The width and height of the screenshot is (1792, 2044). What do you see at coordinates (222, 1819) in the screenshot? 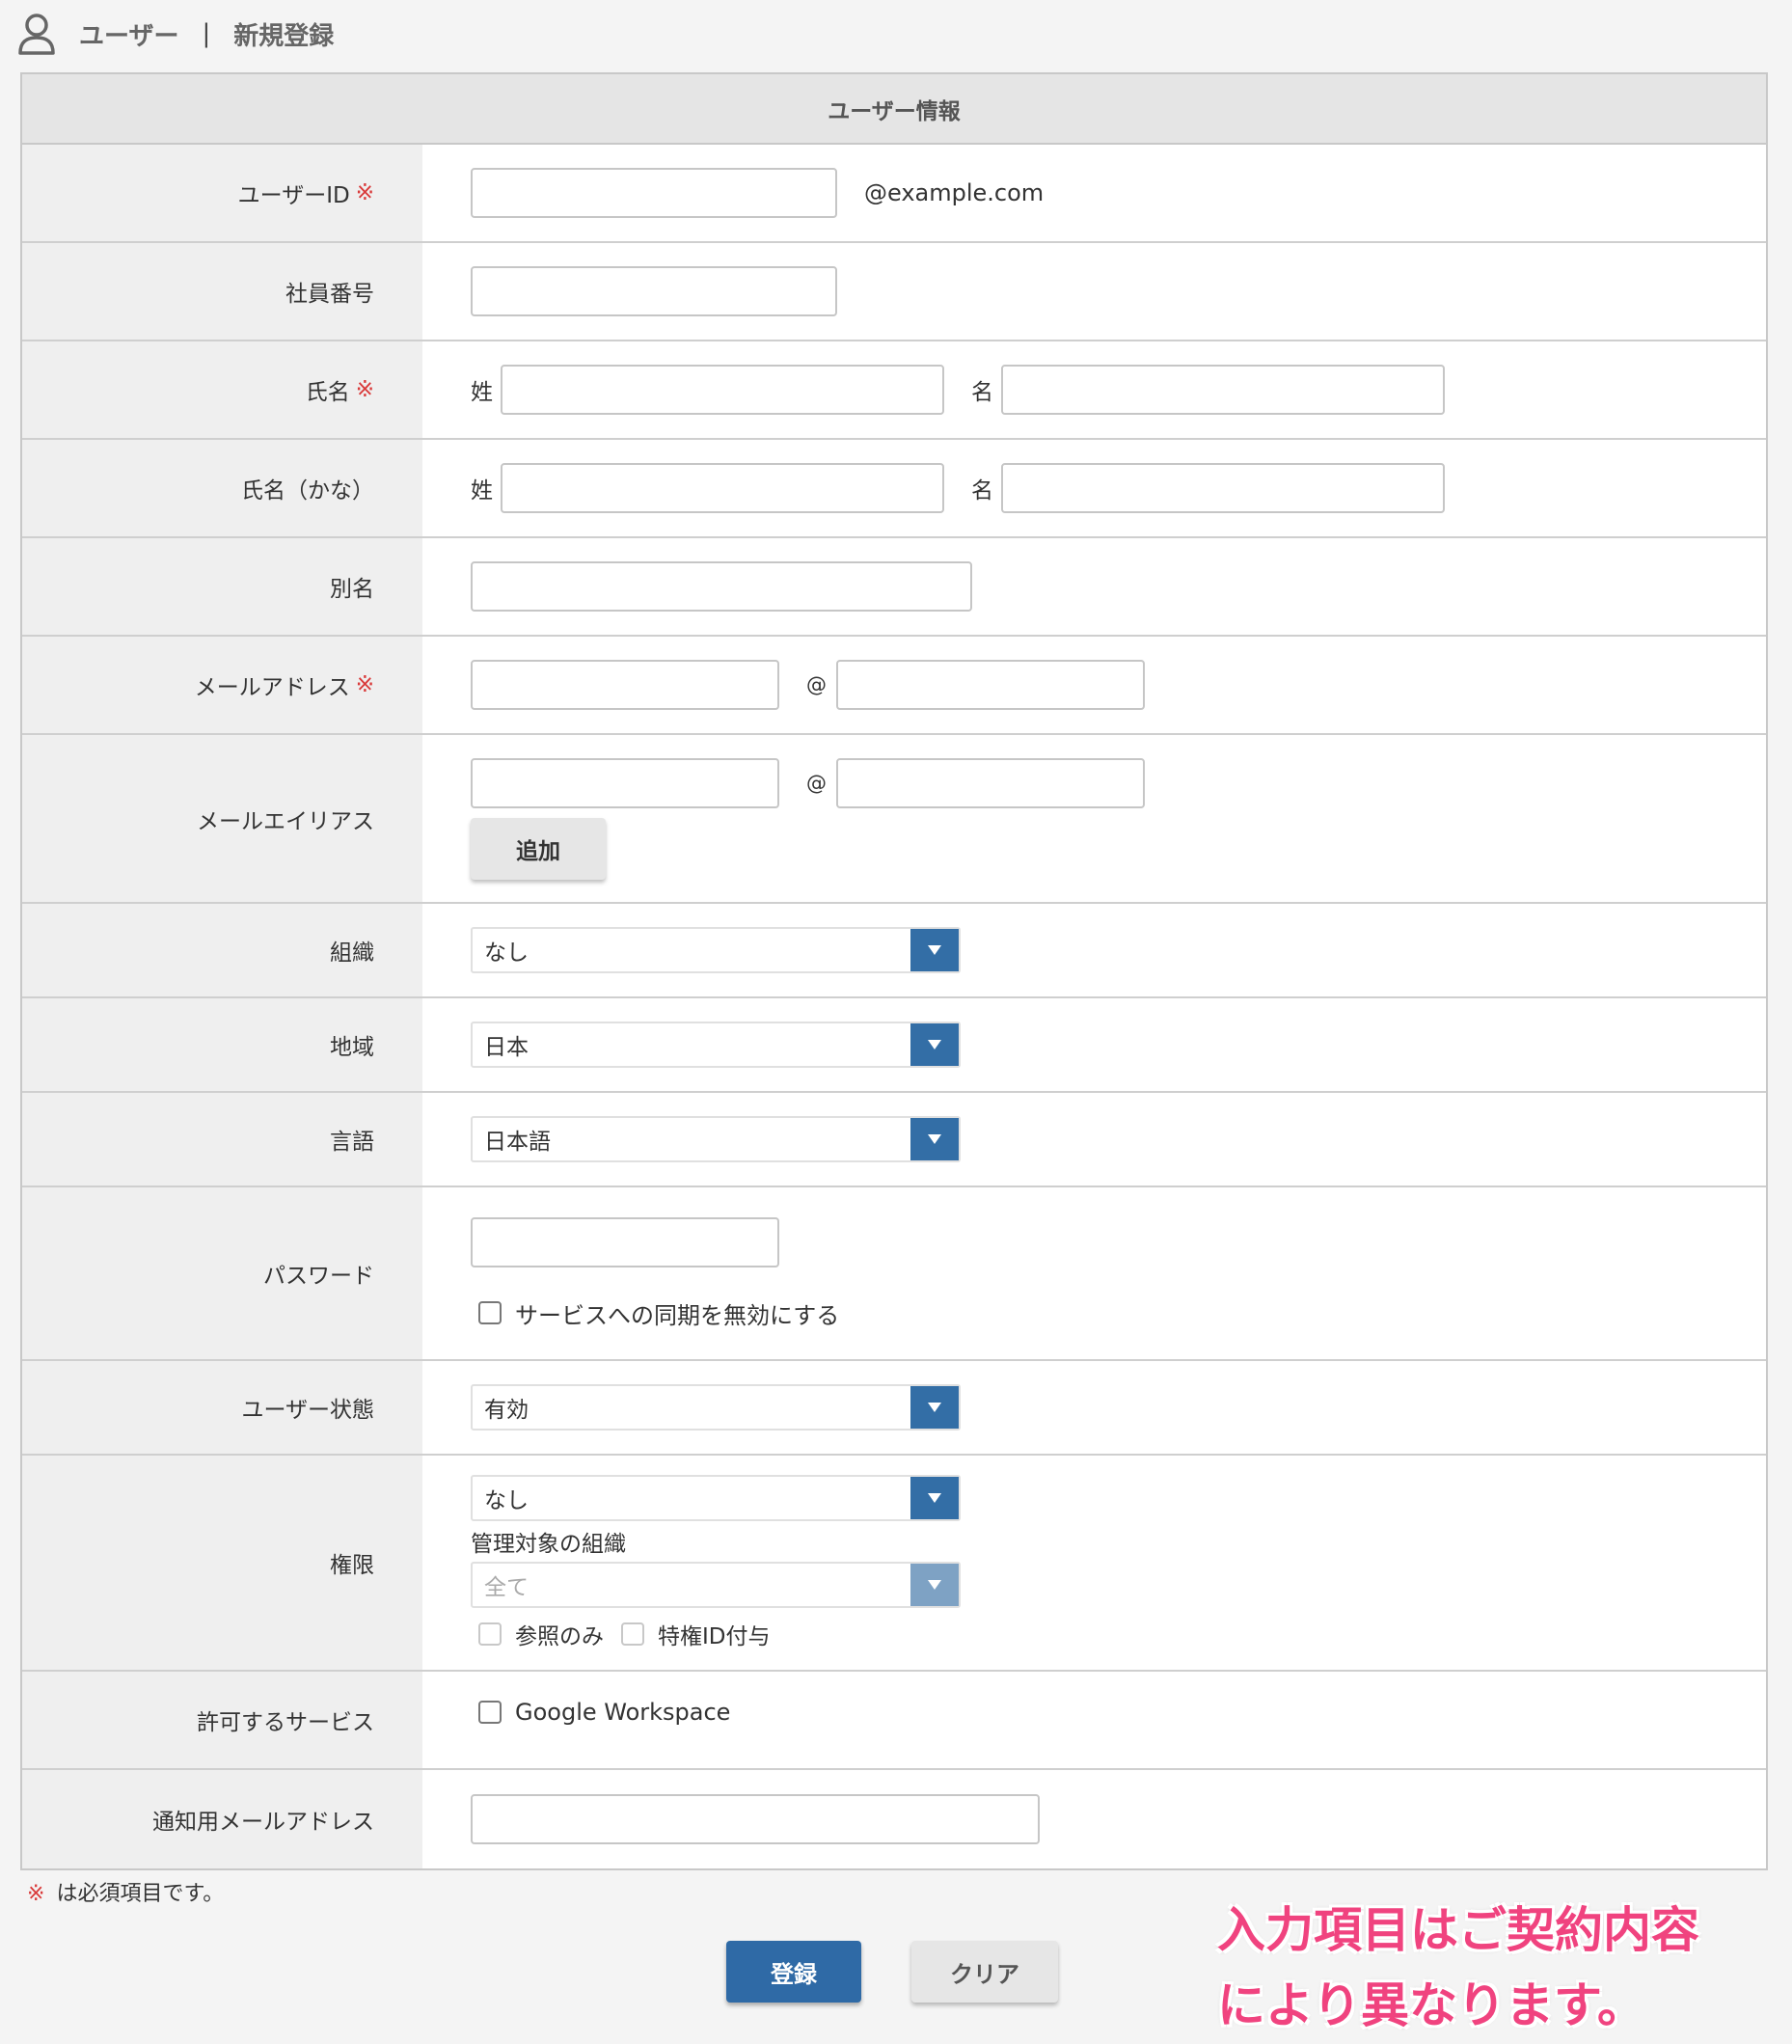
I see `label-notification-email: 通知用メールアドレス` at bounding box center [222, 1819].